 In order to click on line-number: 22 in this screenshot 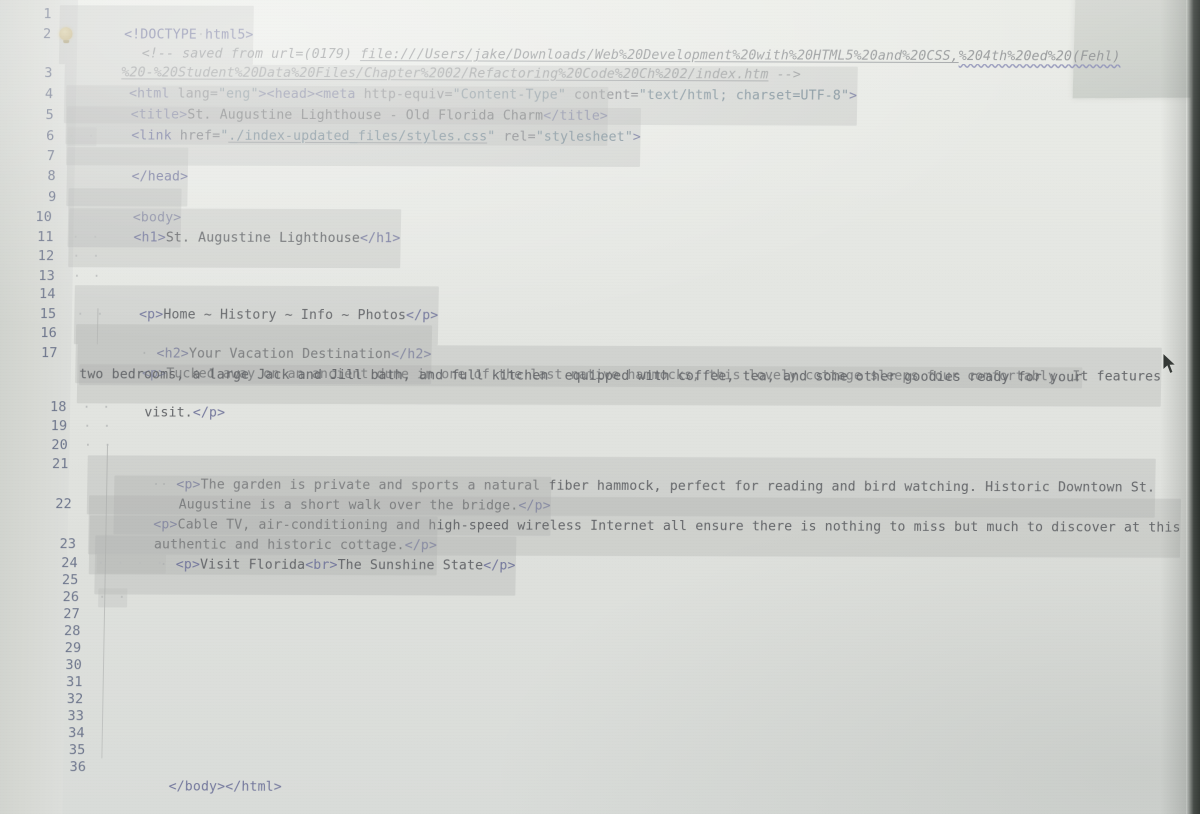, I will do `click(64, 504)`.